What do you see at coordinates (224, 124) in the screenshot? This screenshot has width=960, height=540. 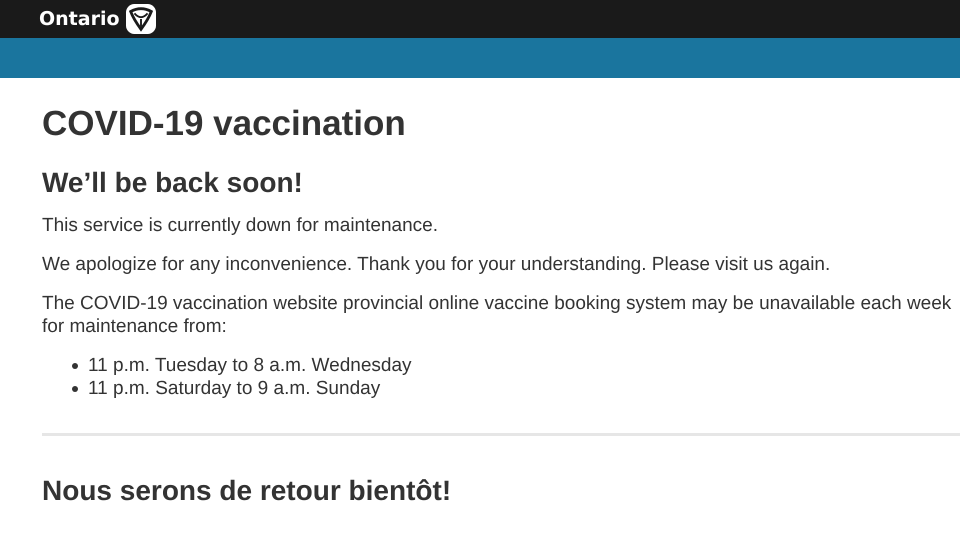 I see `page-title: COVID-19 vaccination` at bounding box center [224, 124].